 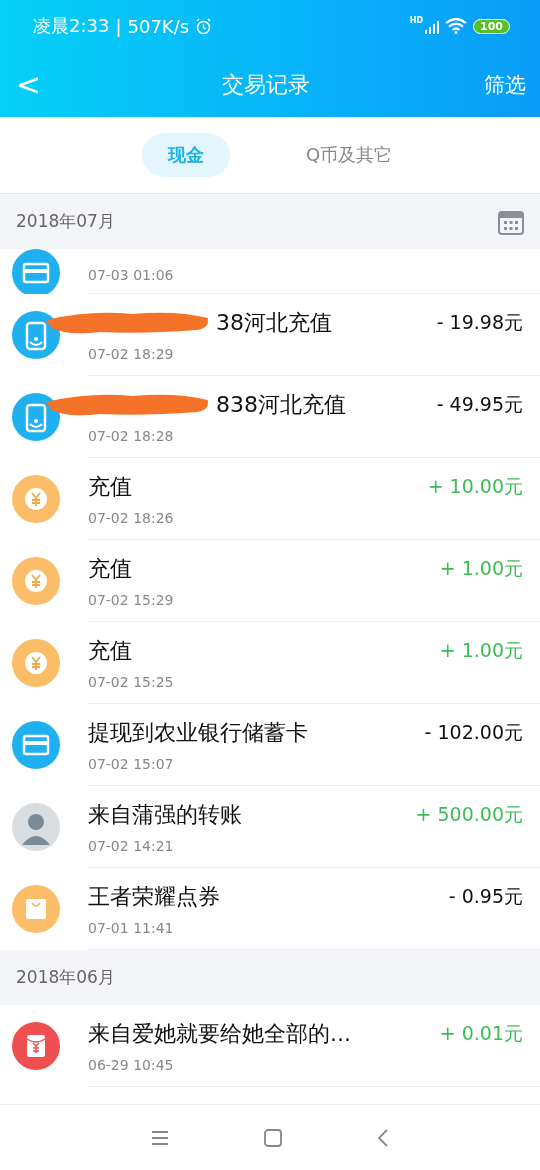 What do you see at coordinates (479, 322) in the screenshot?
I see `transaction-amount: - 19.98元` at bounding box center [479, 322].